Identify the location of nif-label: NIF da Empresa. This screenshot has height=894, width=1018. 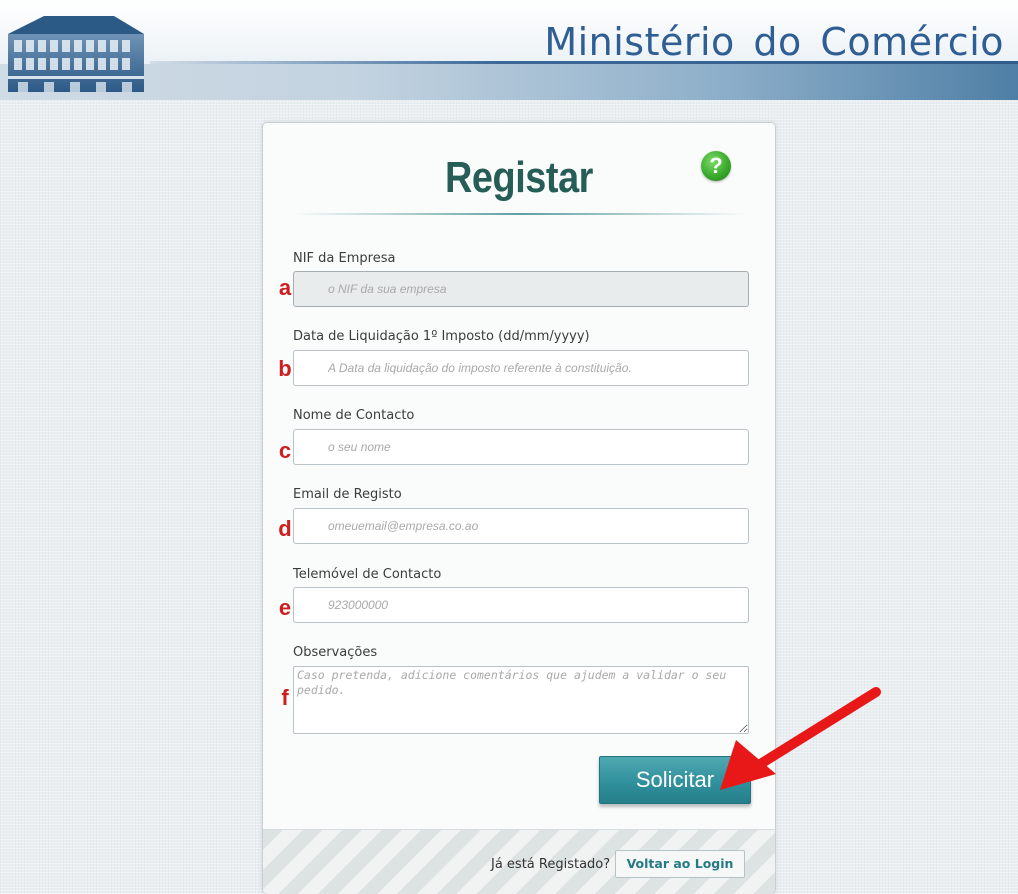
(344, 258).